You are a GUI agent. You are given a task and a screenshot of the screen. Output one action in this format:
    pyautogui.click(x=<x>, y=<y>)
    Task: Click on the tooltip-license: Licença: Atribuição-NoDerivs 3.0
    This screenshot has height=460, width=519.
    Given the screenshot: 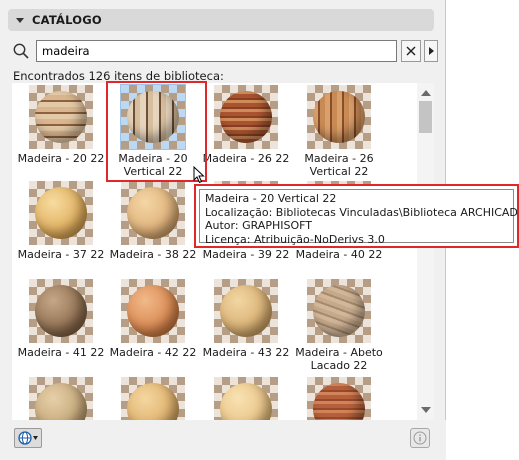 What is the action you would take?
    pyautogui.click(x=295, y=239)
    